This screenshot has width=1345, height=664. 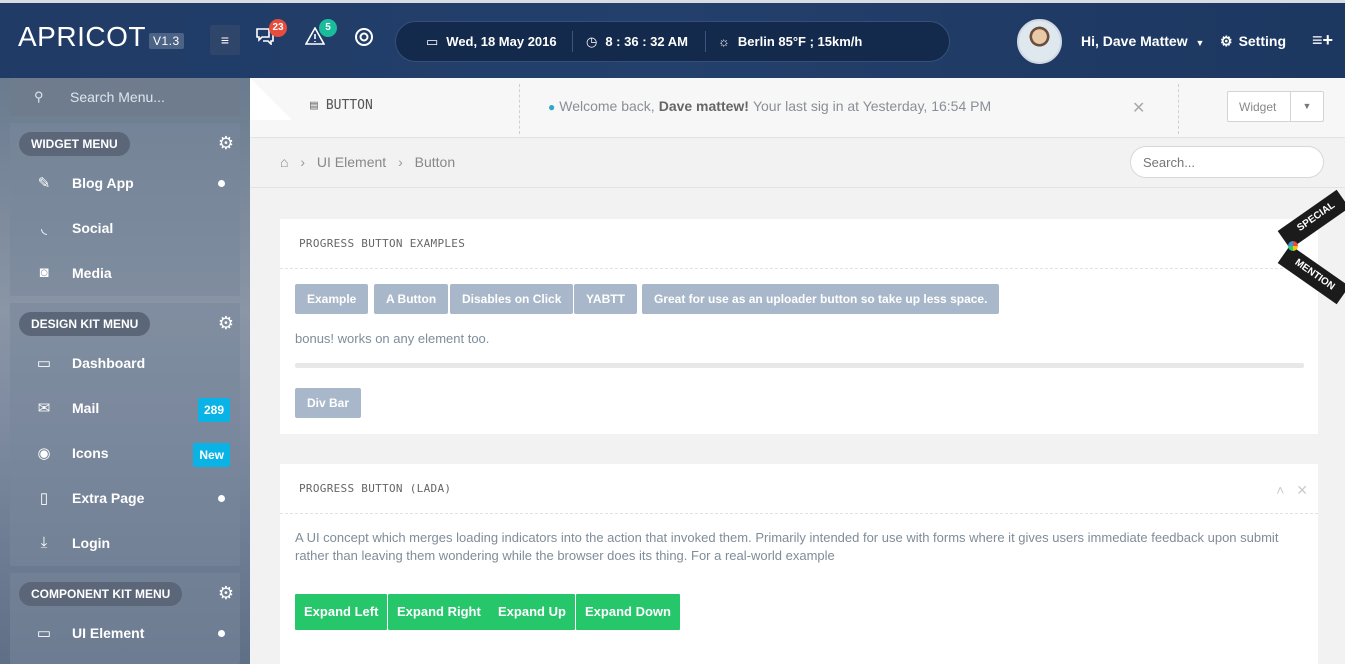 I want to click on expand-down-button: Expand Down, so click(x=628, y=612).